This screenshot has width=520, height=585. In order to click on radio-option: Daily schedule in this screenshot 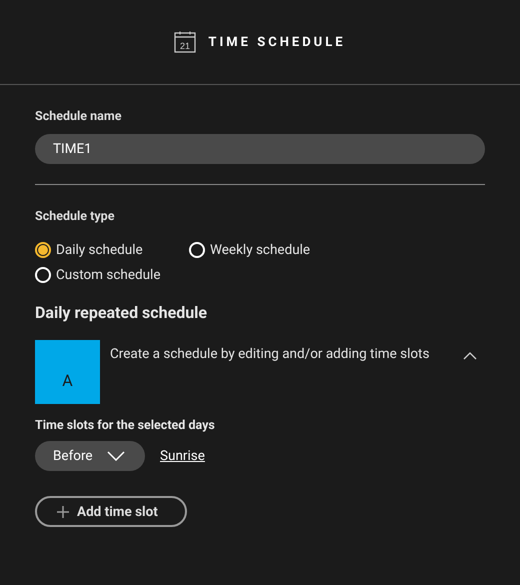, I will do `click(89, 250)`.